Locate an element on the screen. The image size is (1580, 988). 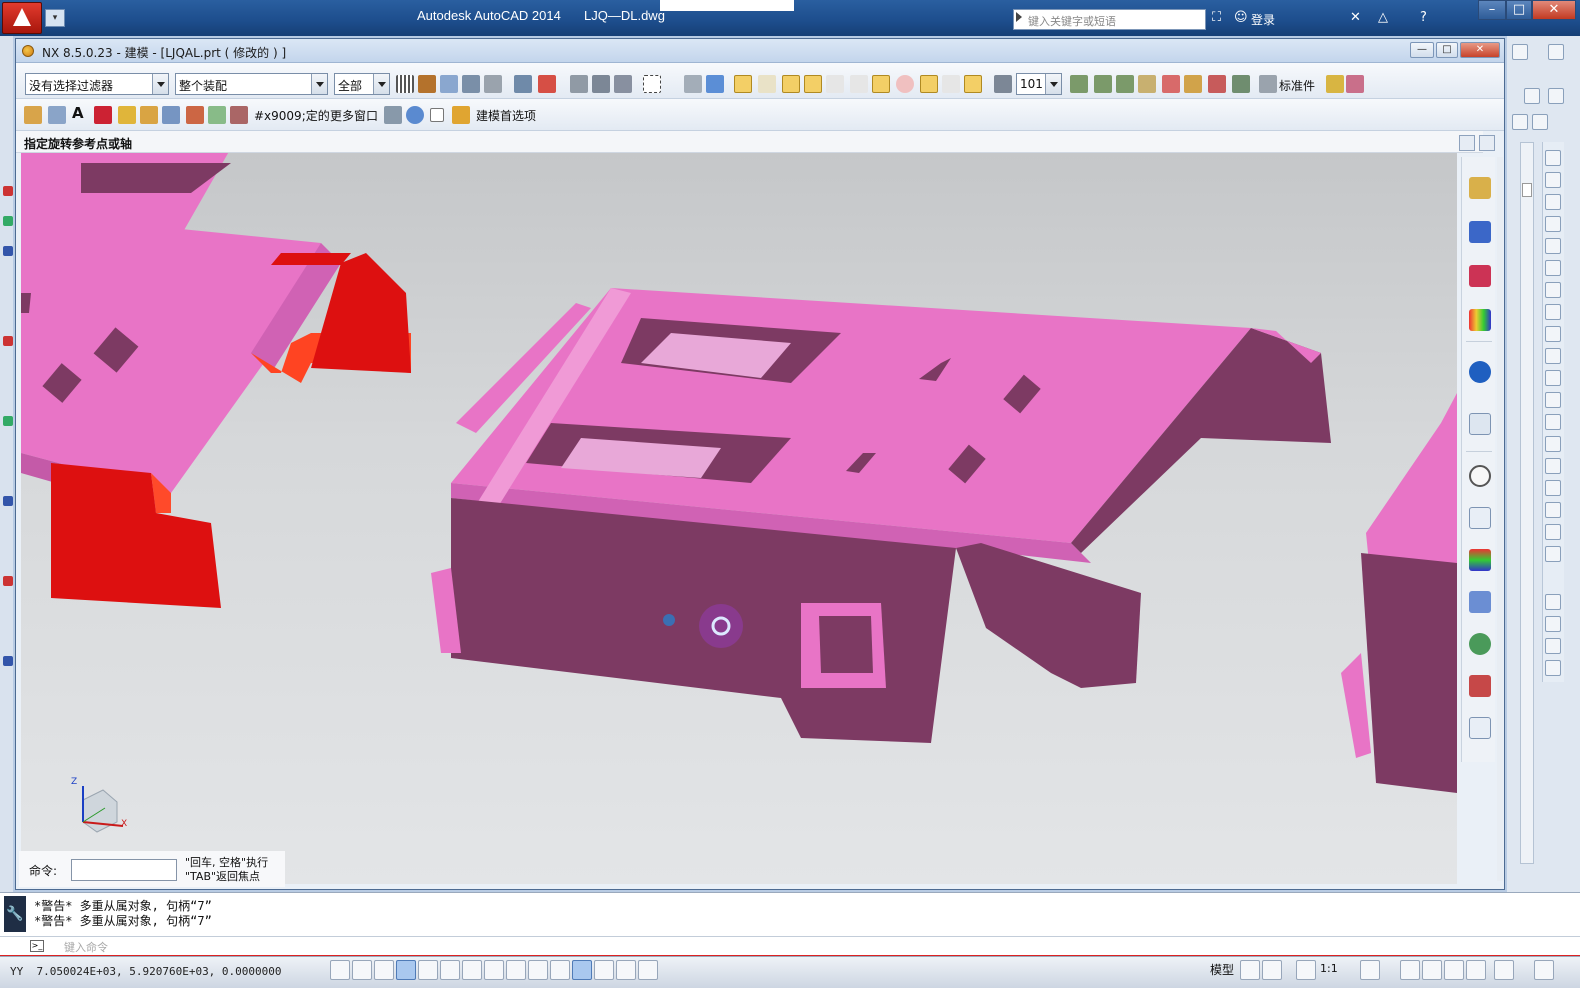
work-layer-select: 101 is located at coordinates (1039, 84).